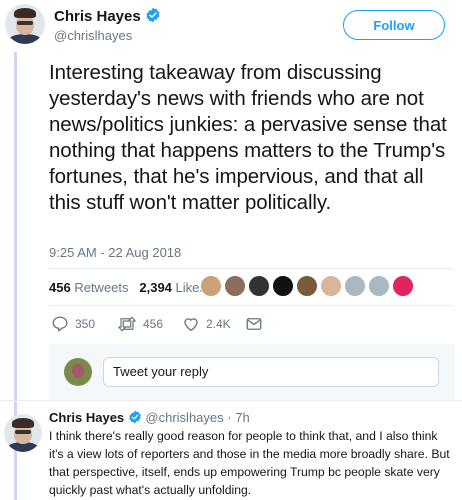 This screenshot has height=500, width=462. What do you see at coordinates (271, 372) in the screenshot?
I see `reply-input: Tweet your reply` at bounding box center [271, 372].